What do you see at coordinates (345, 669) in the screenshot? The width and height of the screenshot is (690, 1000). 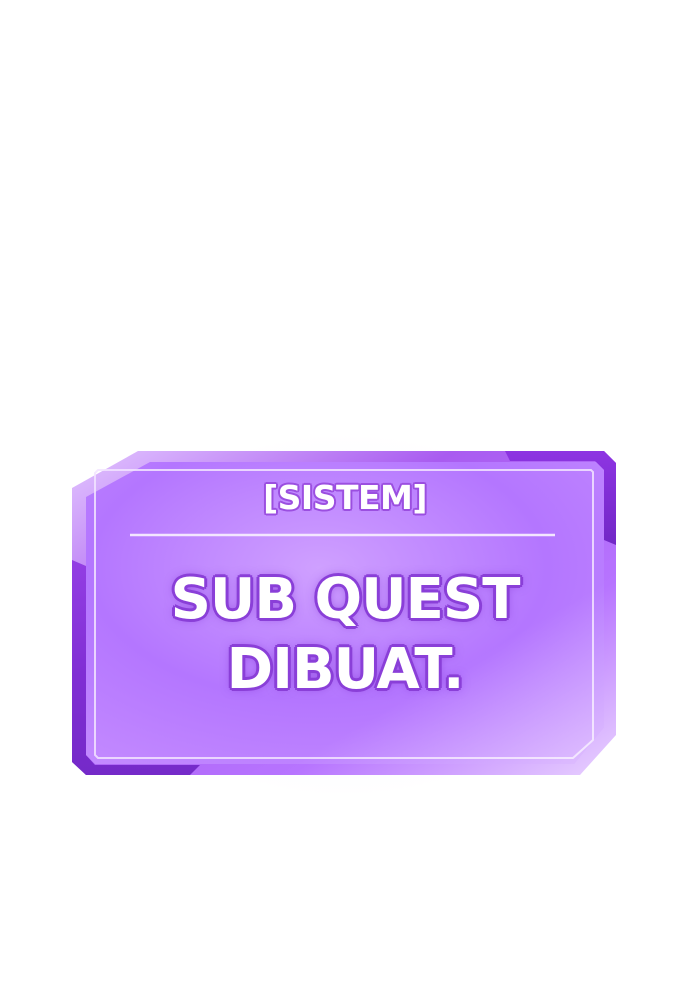 I see `message-line-2: DIBUAT.` at bounding box center [345, 669].